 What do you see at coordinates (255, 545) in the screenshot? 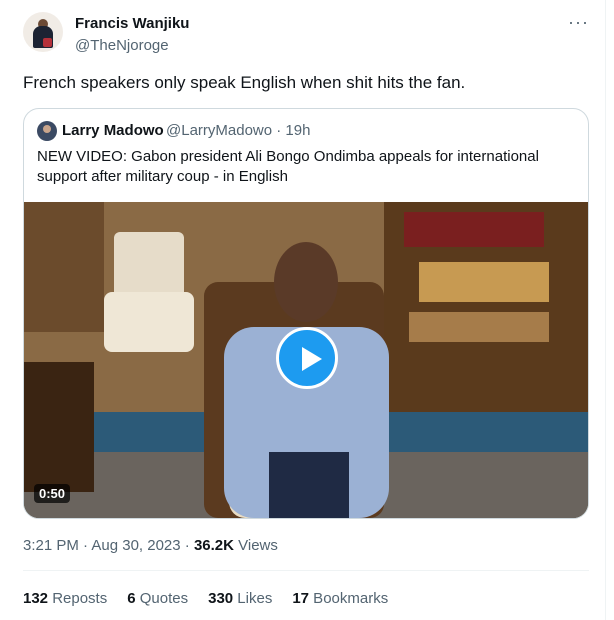
I see `views-label: Views` at bounding box center [255, 545].